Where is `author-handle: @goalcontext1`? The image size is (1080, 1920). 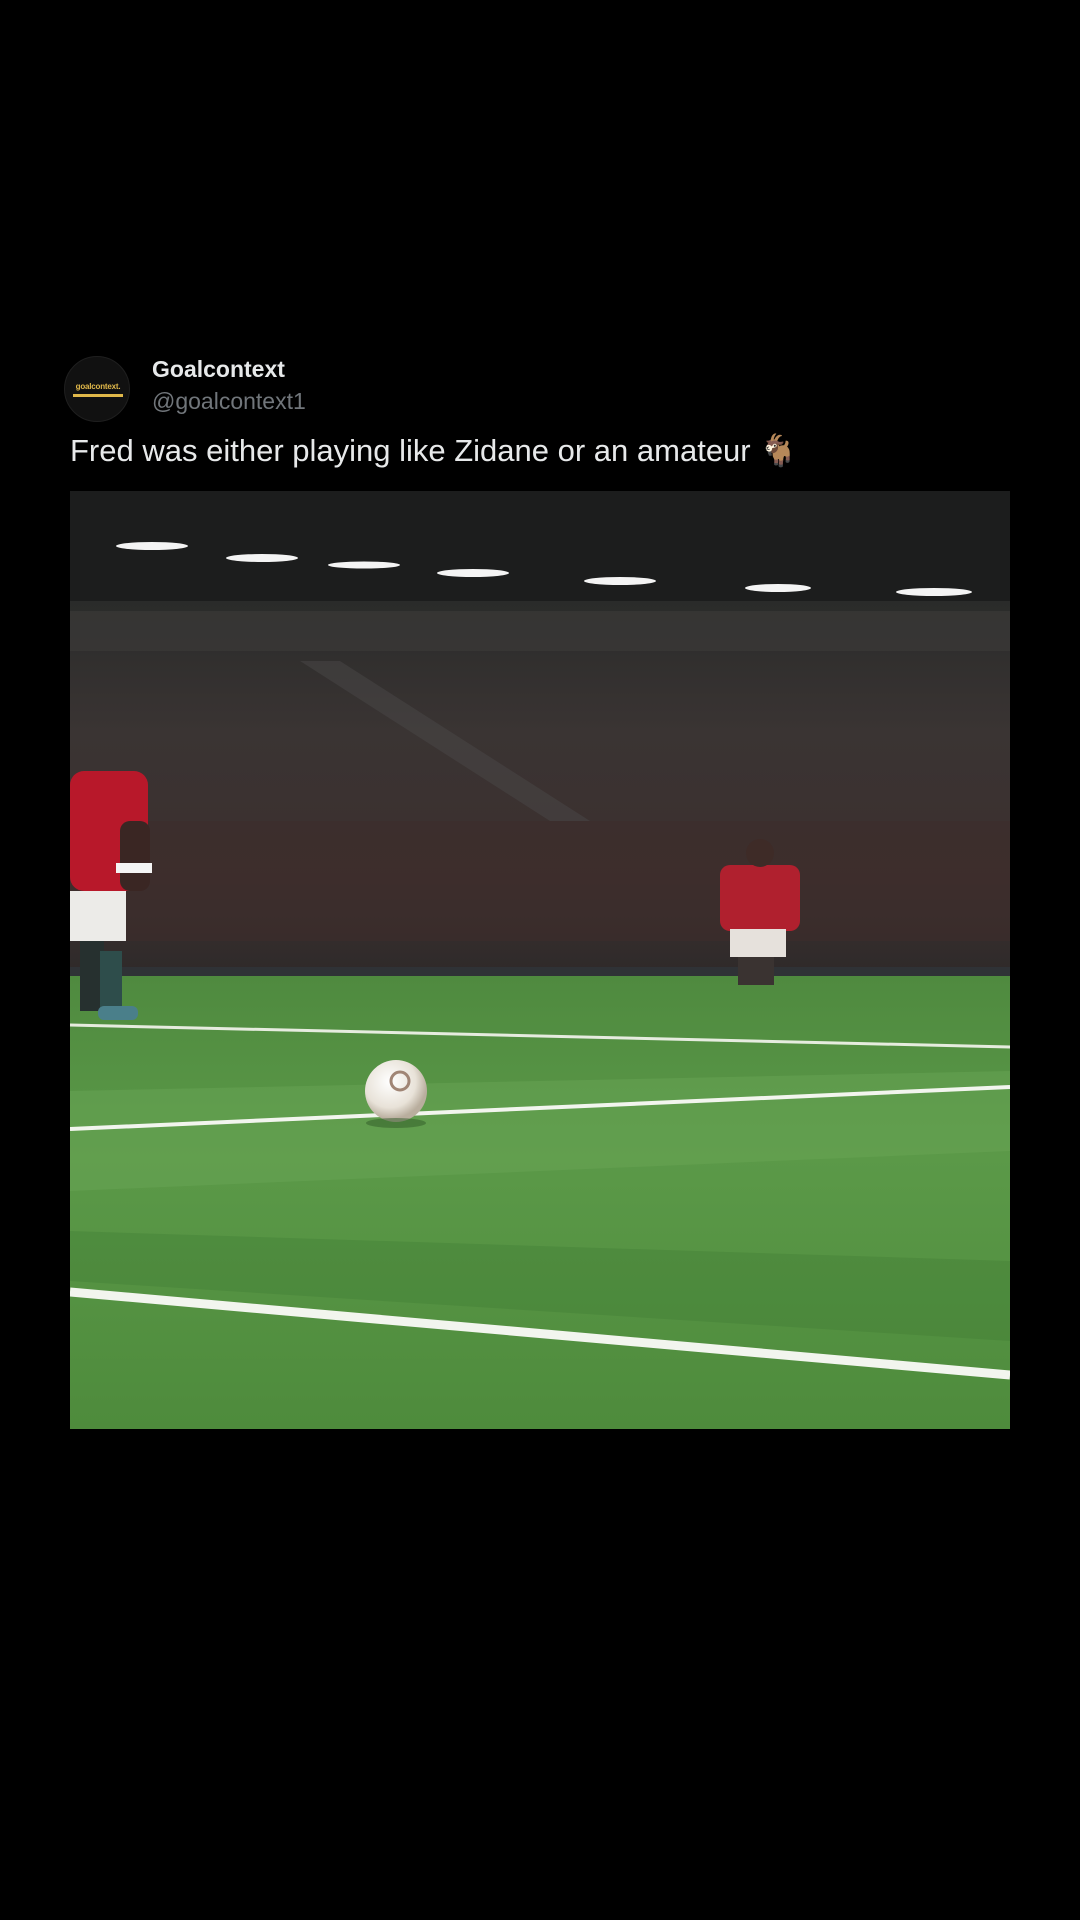
author-handle: @goalcontext1 is located at coordinates (229, 401).